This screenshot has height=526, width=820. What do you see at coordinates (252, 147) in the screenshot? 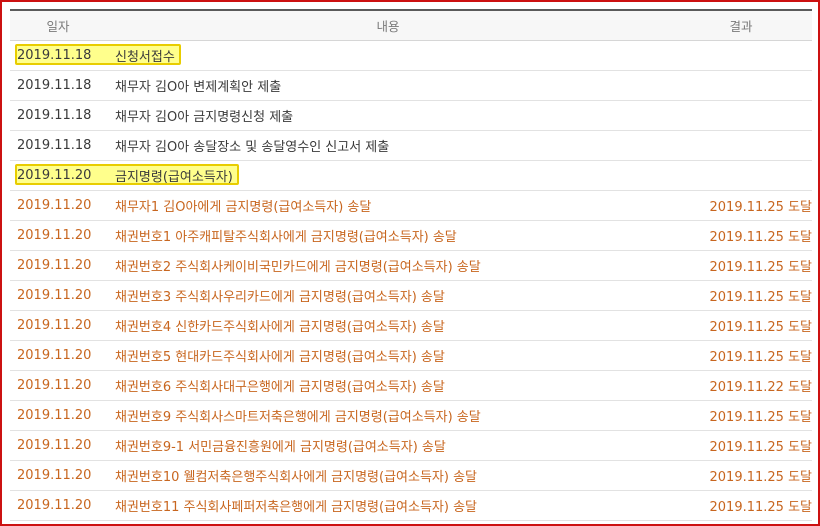
I see `row-content: 채무자 김O아 송달장소 및 송달영수인 신고서 제출` at bounding box center [252, 147].